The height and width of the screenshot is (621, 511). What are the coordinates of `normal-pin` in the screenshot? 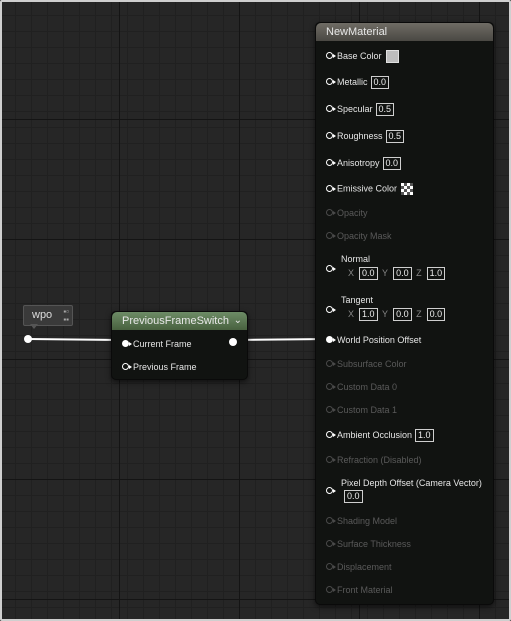 It's located at (331, 269).